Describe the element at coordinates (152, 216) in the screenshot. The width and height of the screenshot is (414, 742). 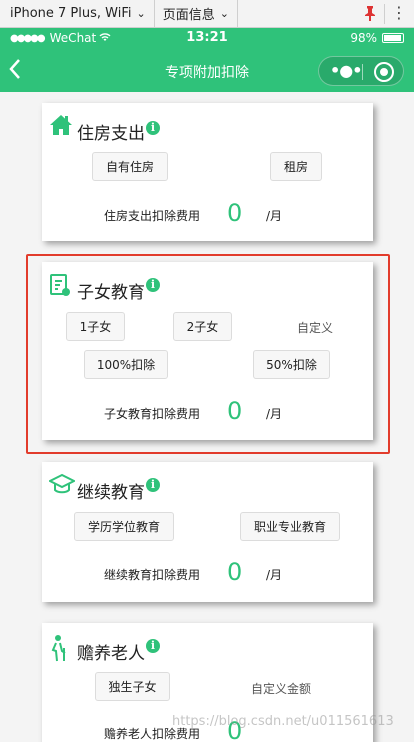
I see `housing-fee-label: 住房支出扣除费用` at that location.